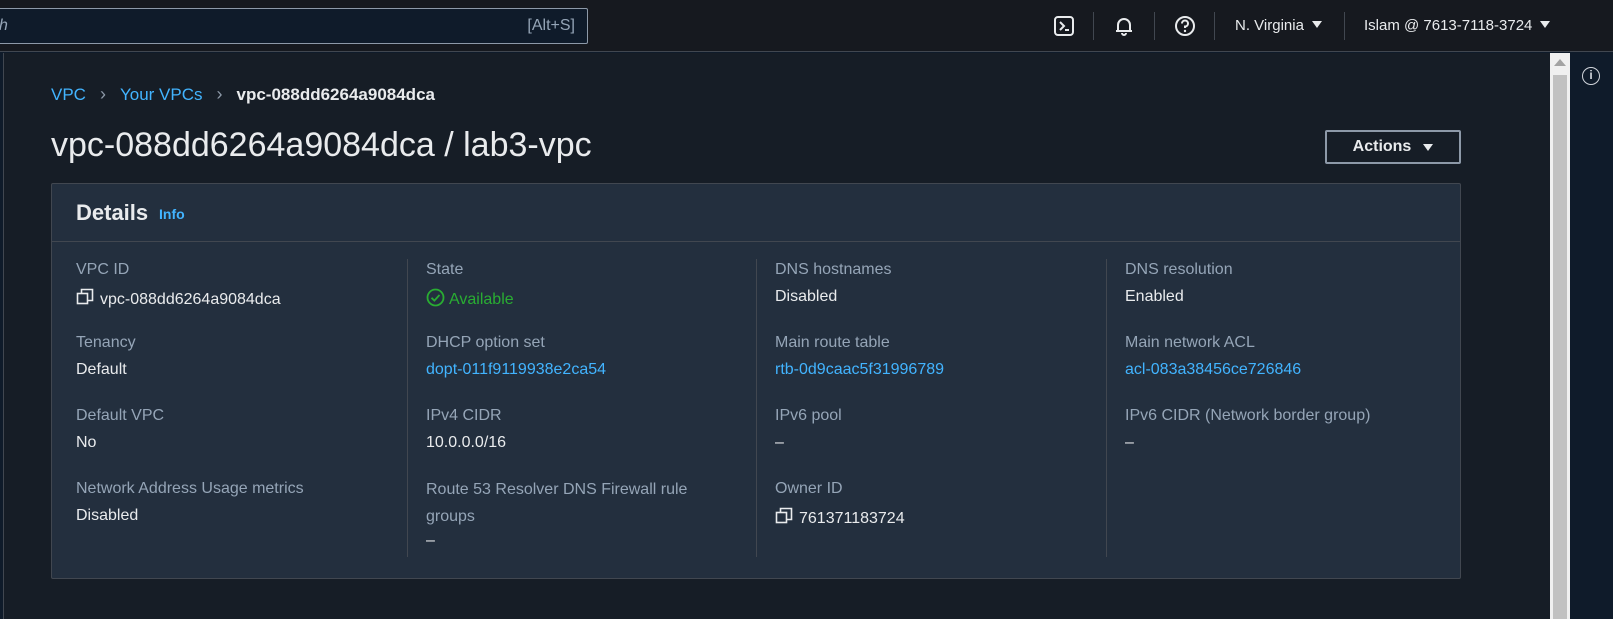  What do you see at coordinates (335, 94) in the screenshot?
I see `breadcrumb-current: vpc-088dd6264a9084dca` at bounding box center [335, 94].